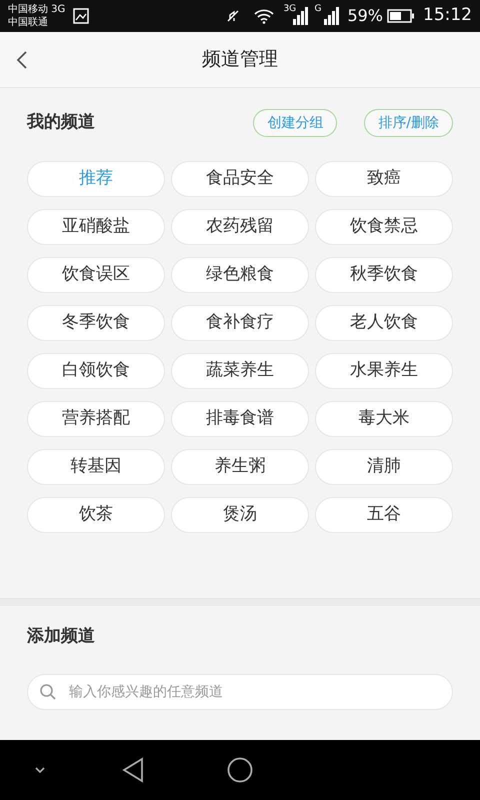  I want to click on channel-chip: 饮食禁忌, so click(384, 227).